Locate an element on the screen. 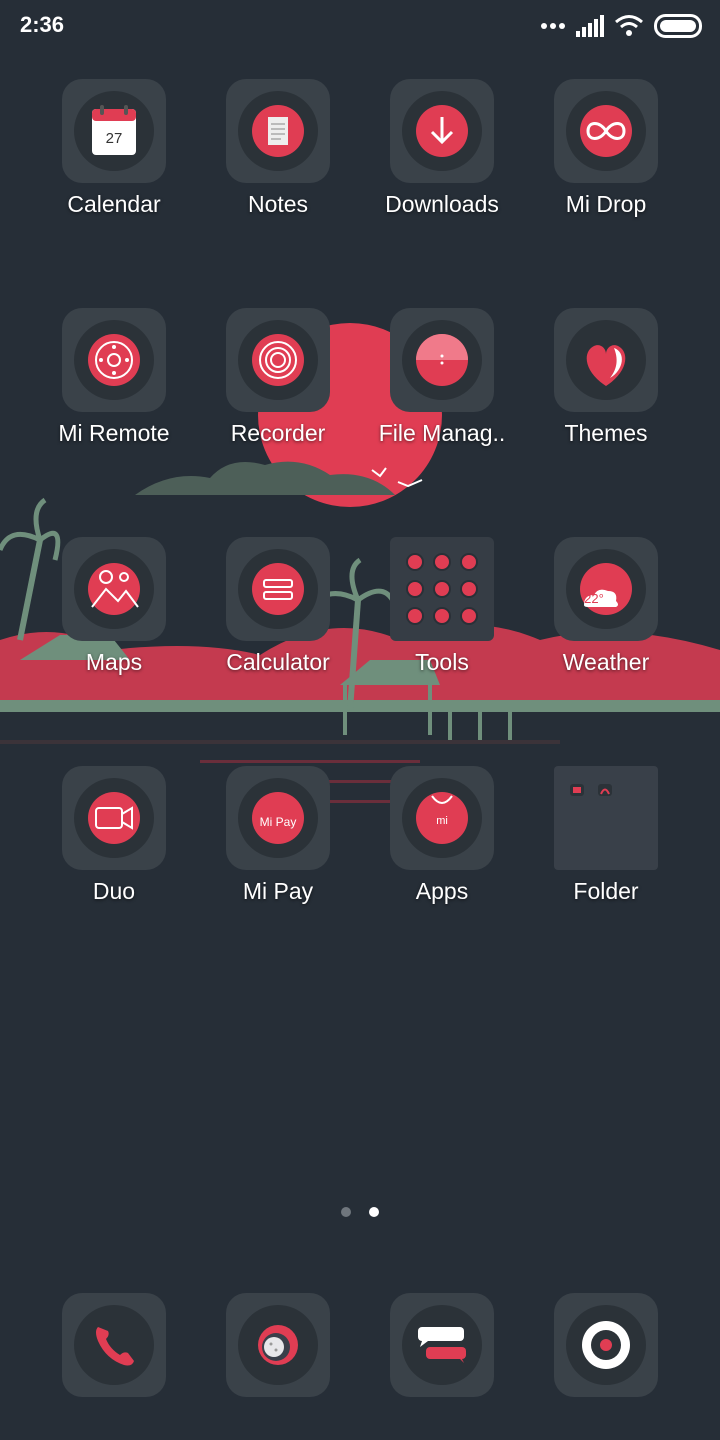 This screenshot has width=720, height=1440. video-camera-icon is located at coordinates (114, 818).